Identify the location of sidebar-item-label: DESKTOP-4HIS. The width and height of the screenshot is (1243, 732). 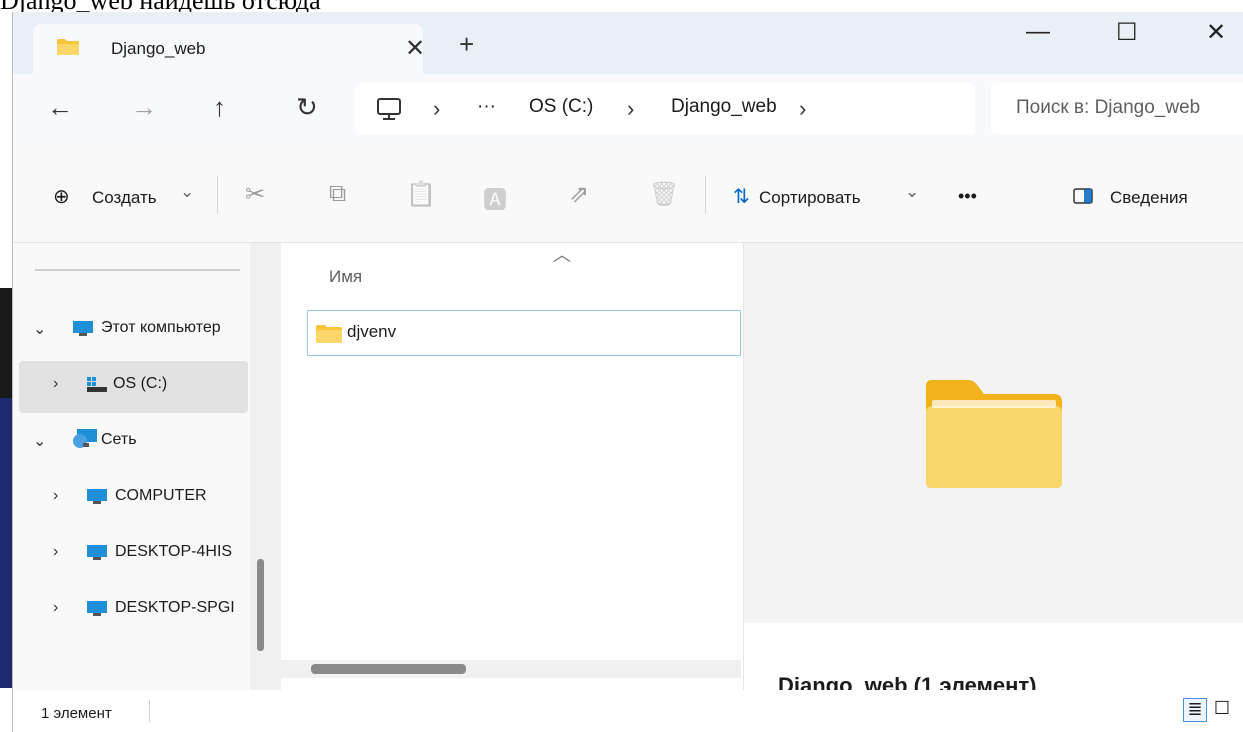
(174, 551).